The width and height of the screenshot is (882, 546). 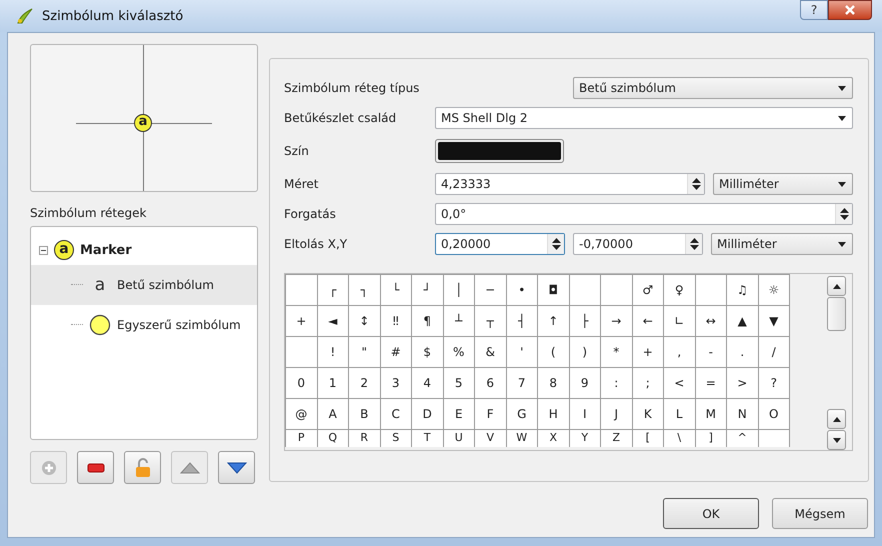 I want to click on character-cell: →, so click(x=616, y=321).